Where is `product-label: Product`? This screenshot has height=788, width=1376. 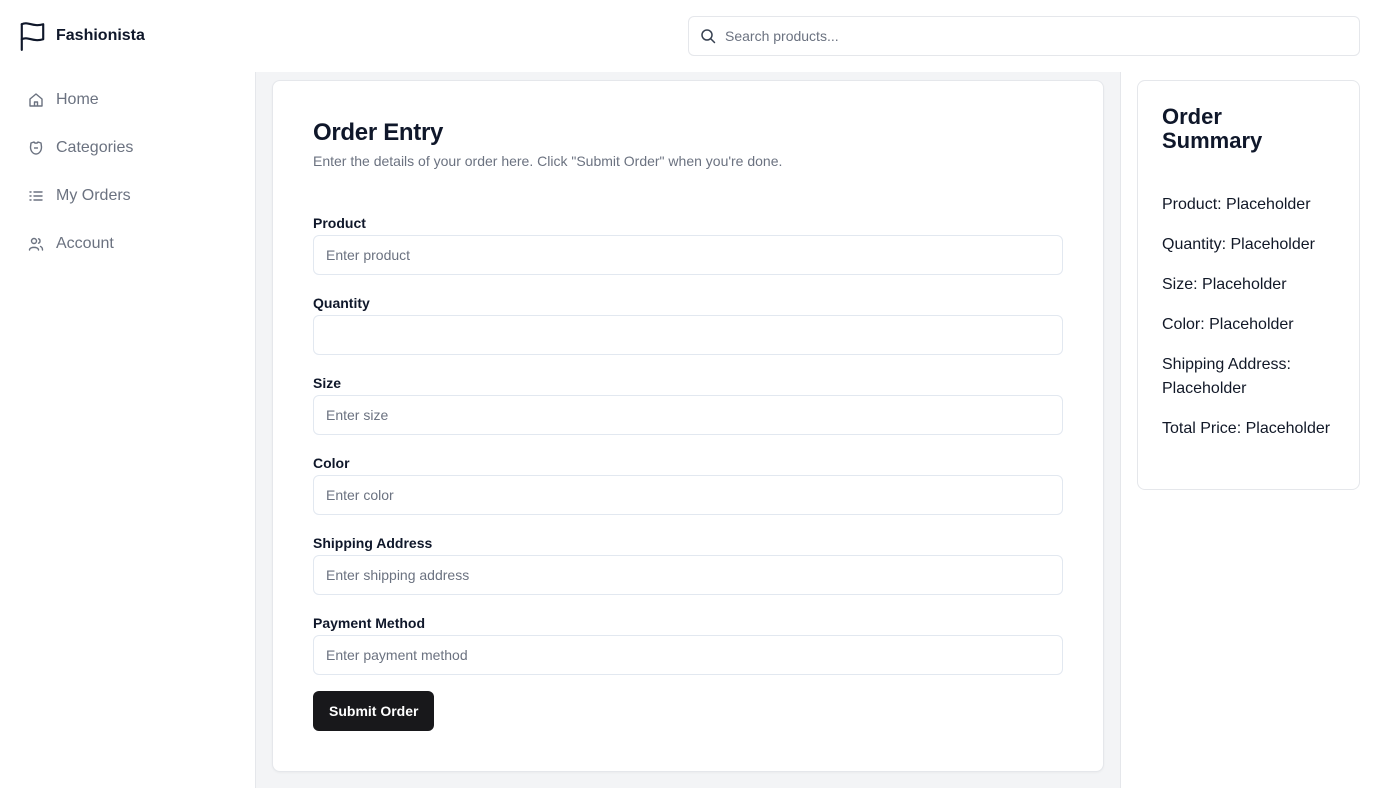 product-label: Product is located at coordinates (339, 223).